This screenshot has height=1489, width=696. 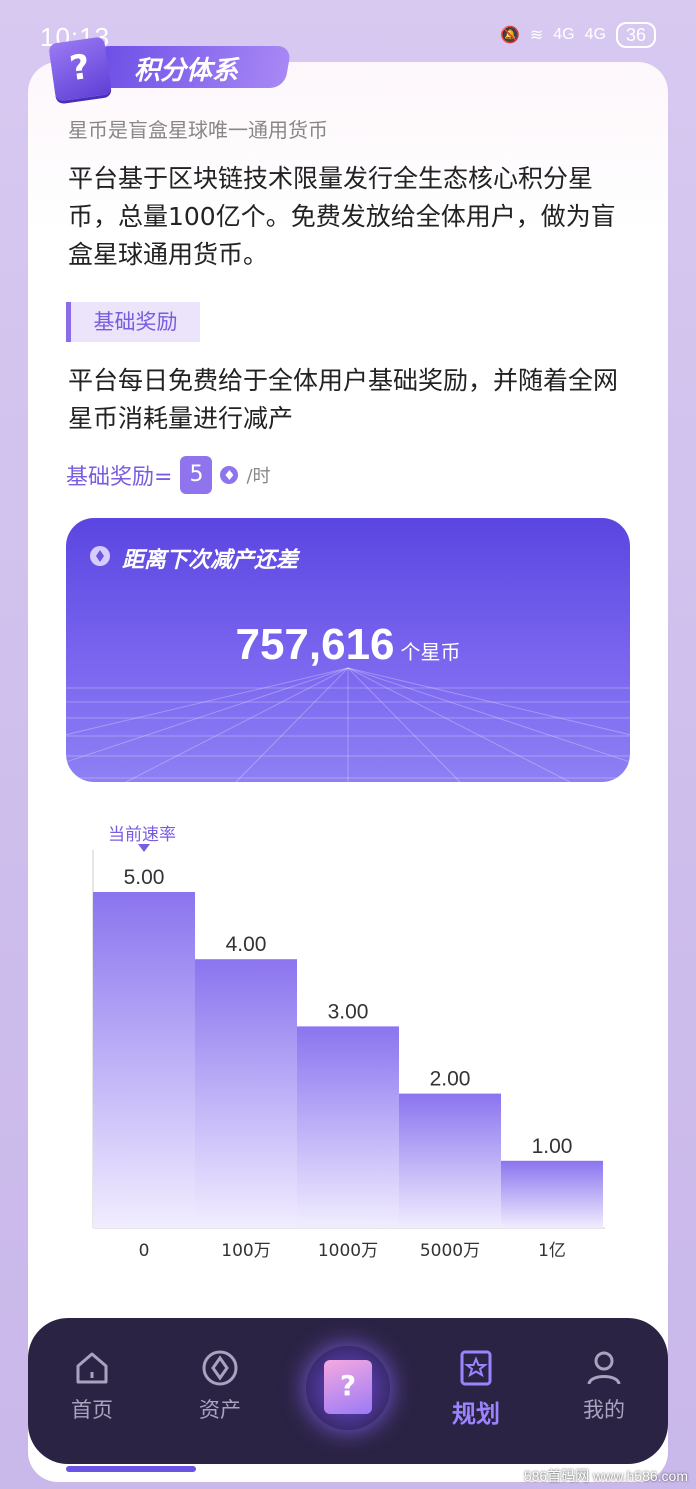 I want to click on x-tick-label: 1亿, so click(x=552, y=1251).